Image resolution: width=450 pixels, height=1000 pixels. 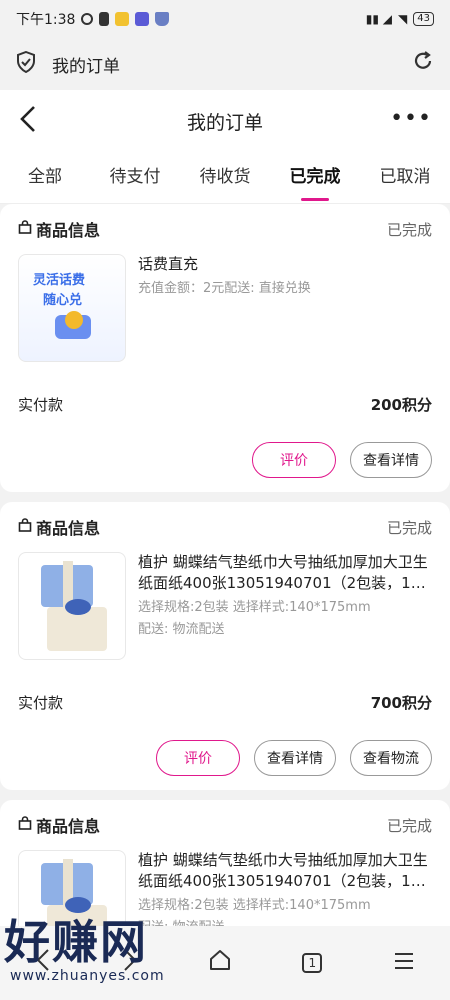 I want to click on browser-bottom-nav: 1, so click(x=225, y=963).